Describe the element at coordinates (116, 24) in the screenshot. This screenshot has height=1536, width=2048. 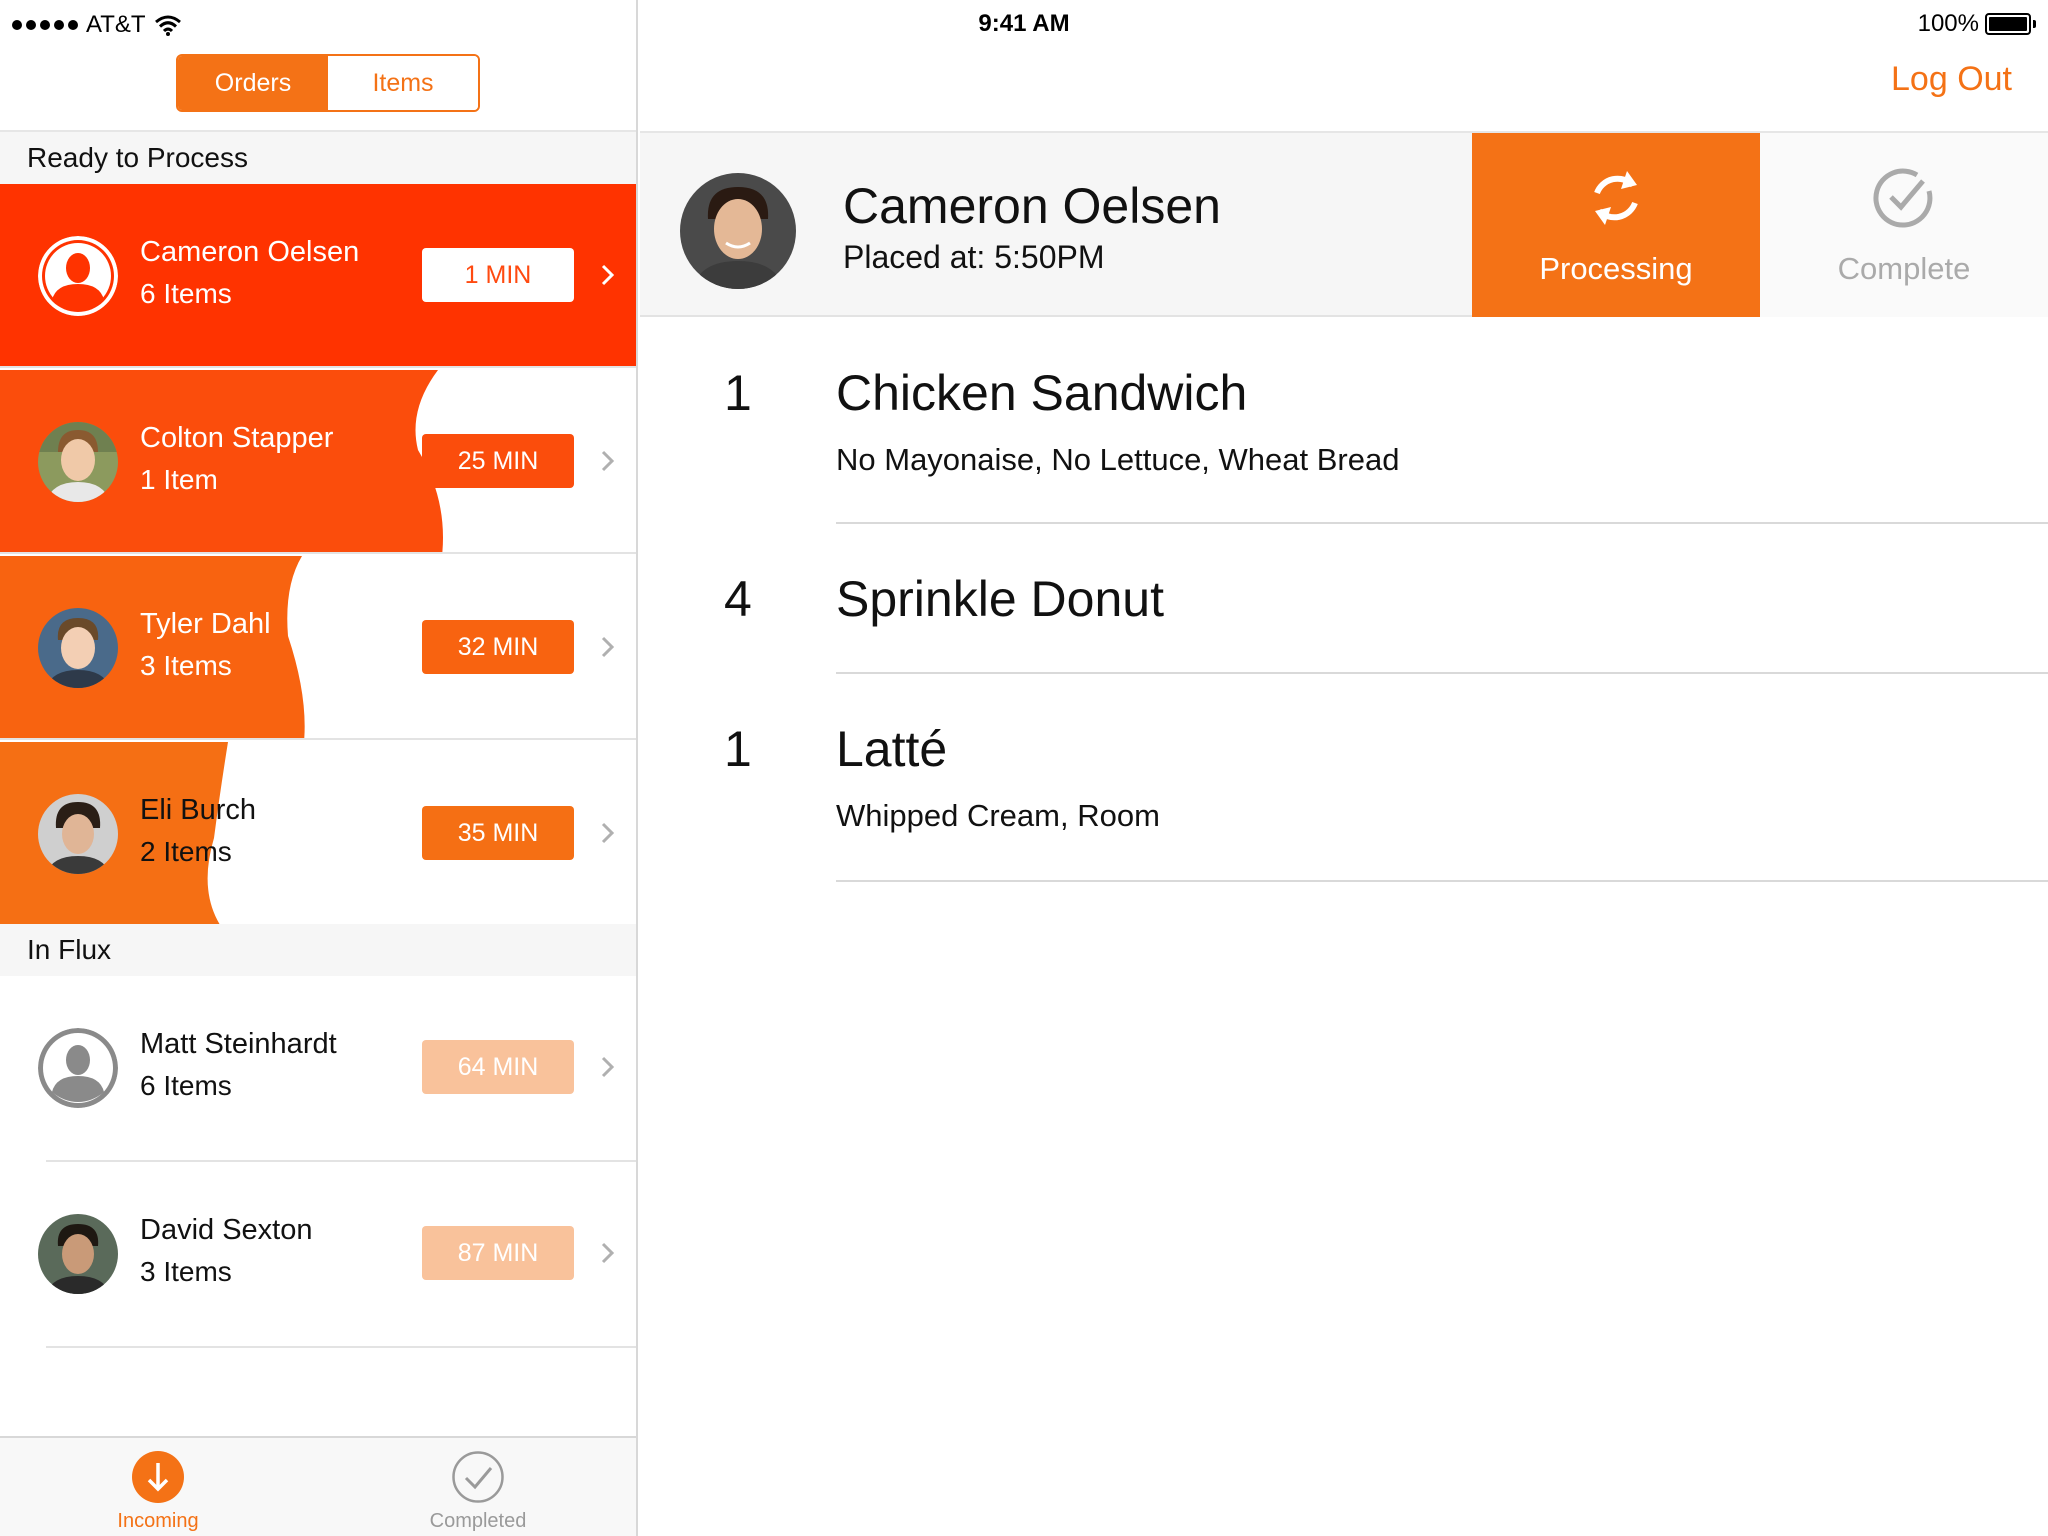
I see `carrier-label: AT&T` at that location.